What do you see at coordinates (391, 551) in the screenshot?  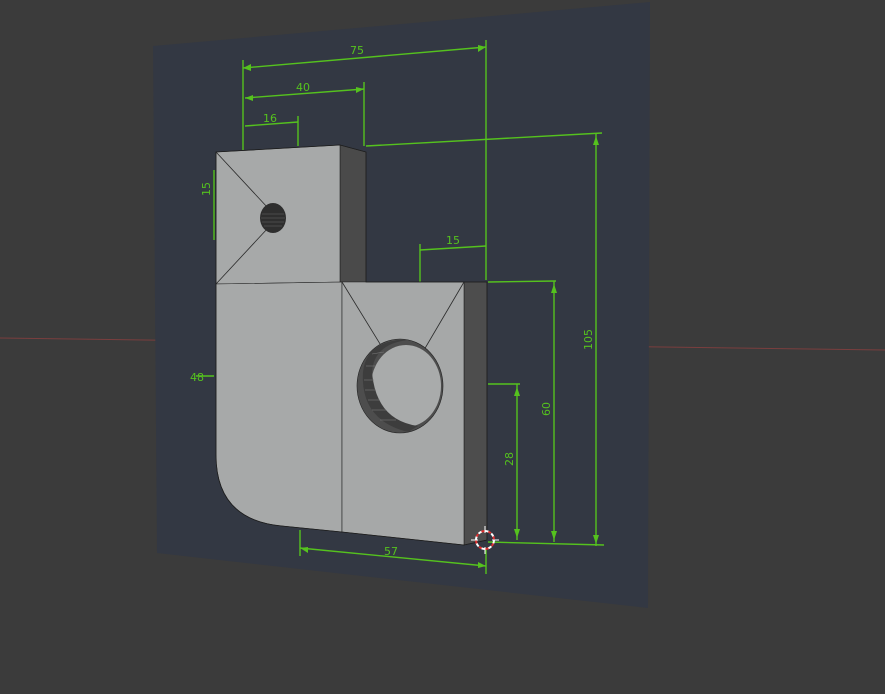 I see `dim-bottom-width: 57` at bounding box center [391, 551].